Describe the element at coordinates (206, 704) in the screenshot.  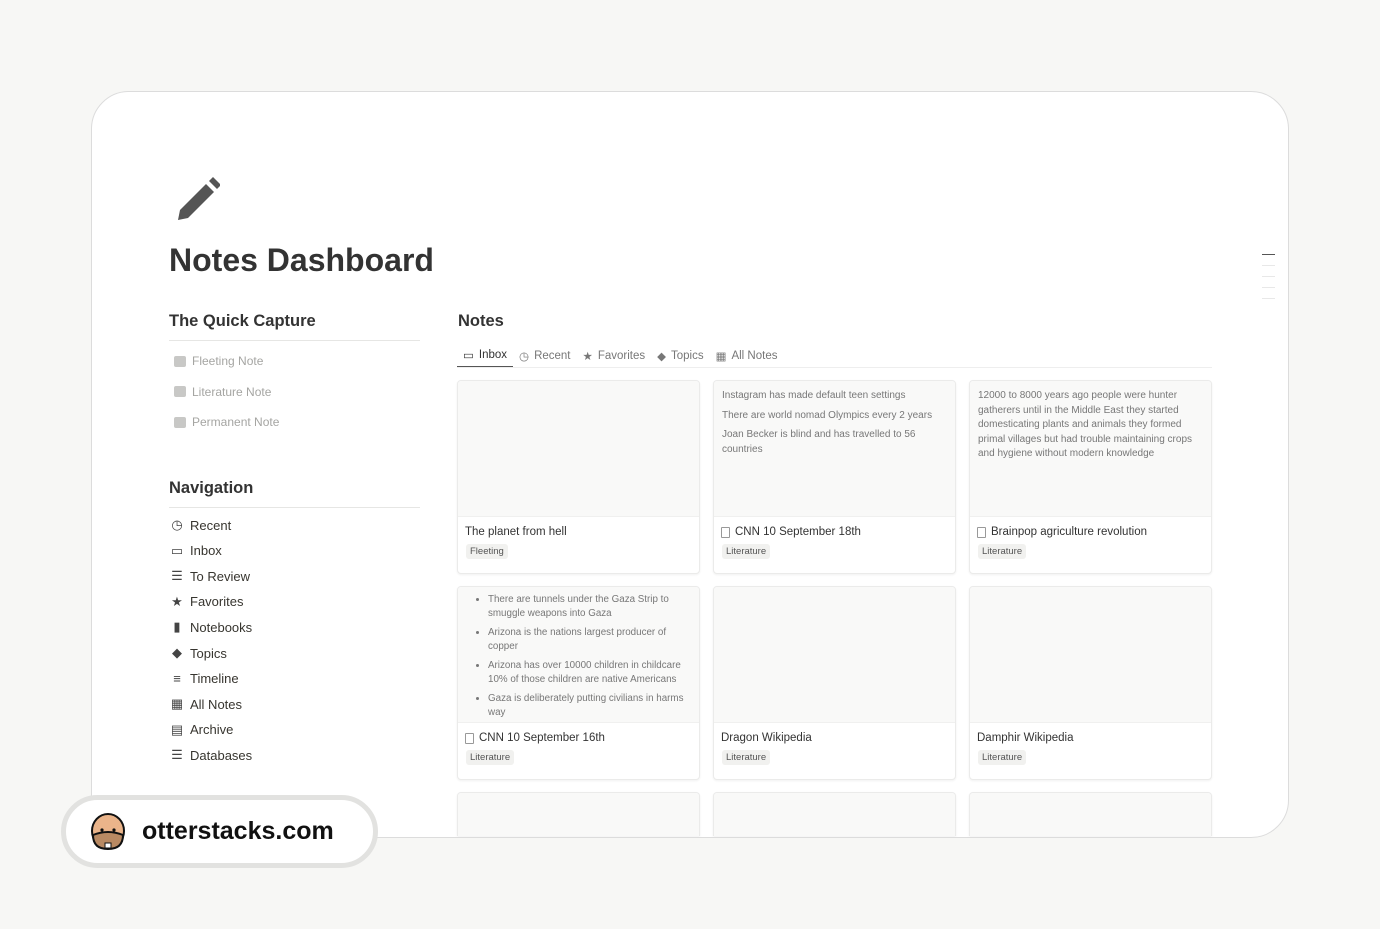
I see `nav-item-all-notes: ▦ All Notes` at that location.